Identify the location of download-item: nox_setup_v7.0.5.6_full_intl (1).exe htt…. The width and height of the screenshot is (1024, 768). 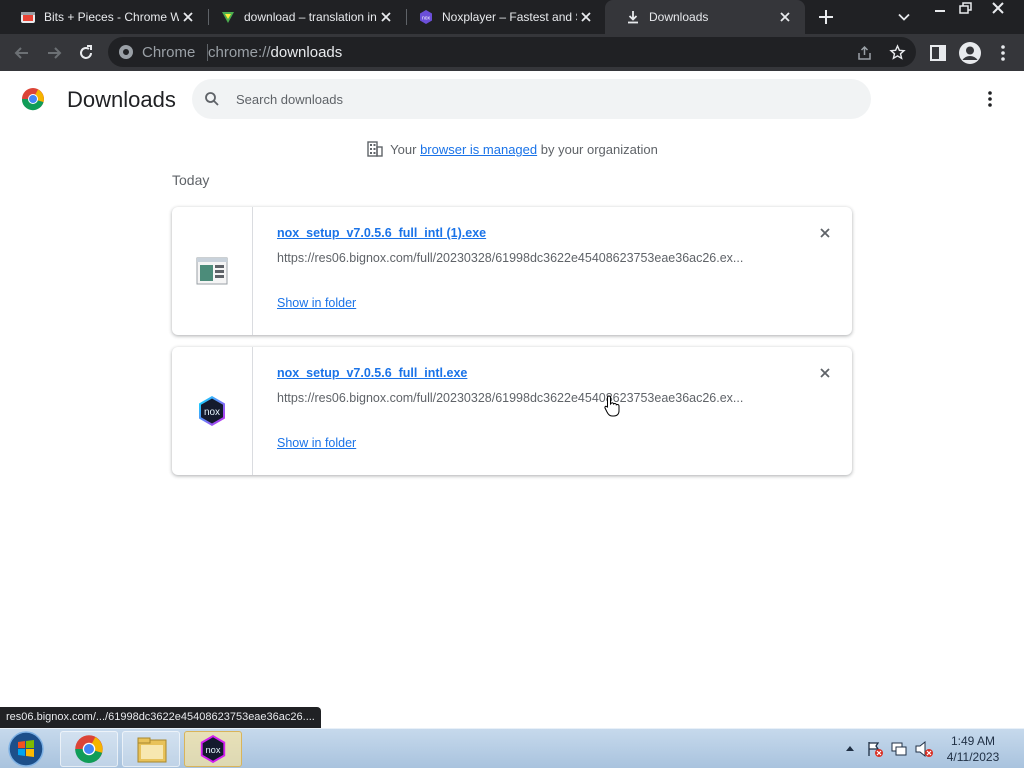
(512, 271).